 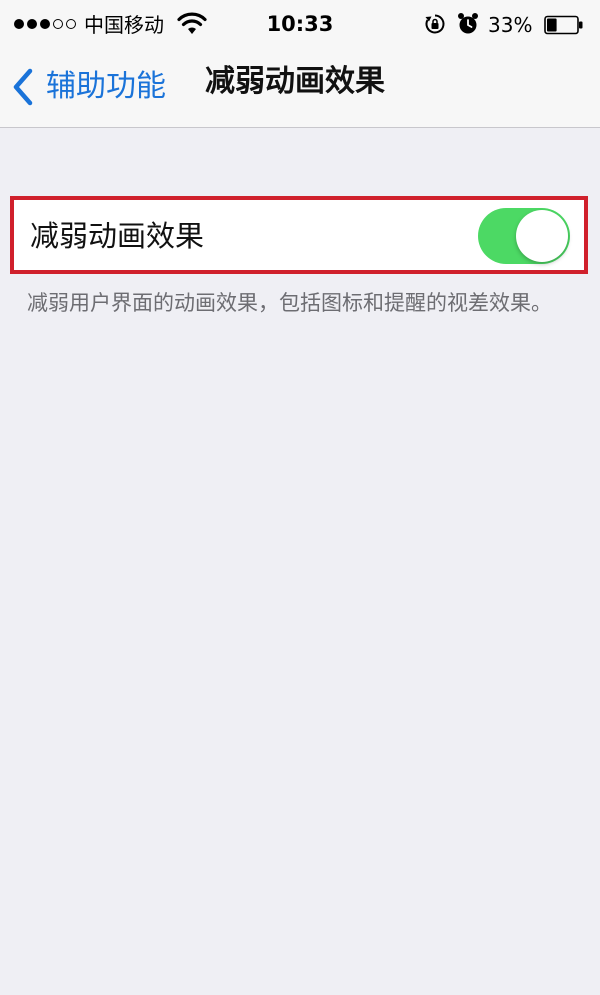 I want to click on navigation-bar: 辅助功能 减弱动画效果, so click(x=300, y=89).